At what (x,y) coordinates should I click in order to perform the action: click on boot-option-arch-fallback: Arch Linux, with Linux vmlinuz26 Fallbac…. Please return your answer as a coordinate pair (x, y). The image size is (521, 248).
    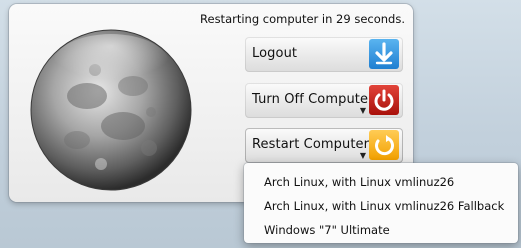
    Looking at the image, I should click on (384, 206).